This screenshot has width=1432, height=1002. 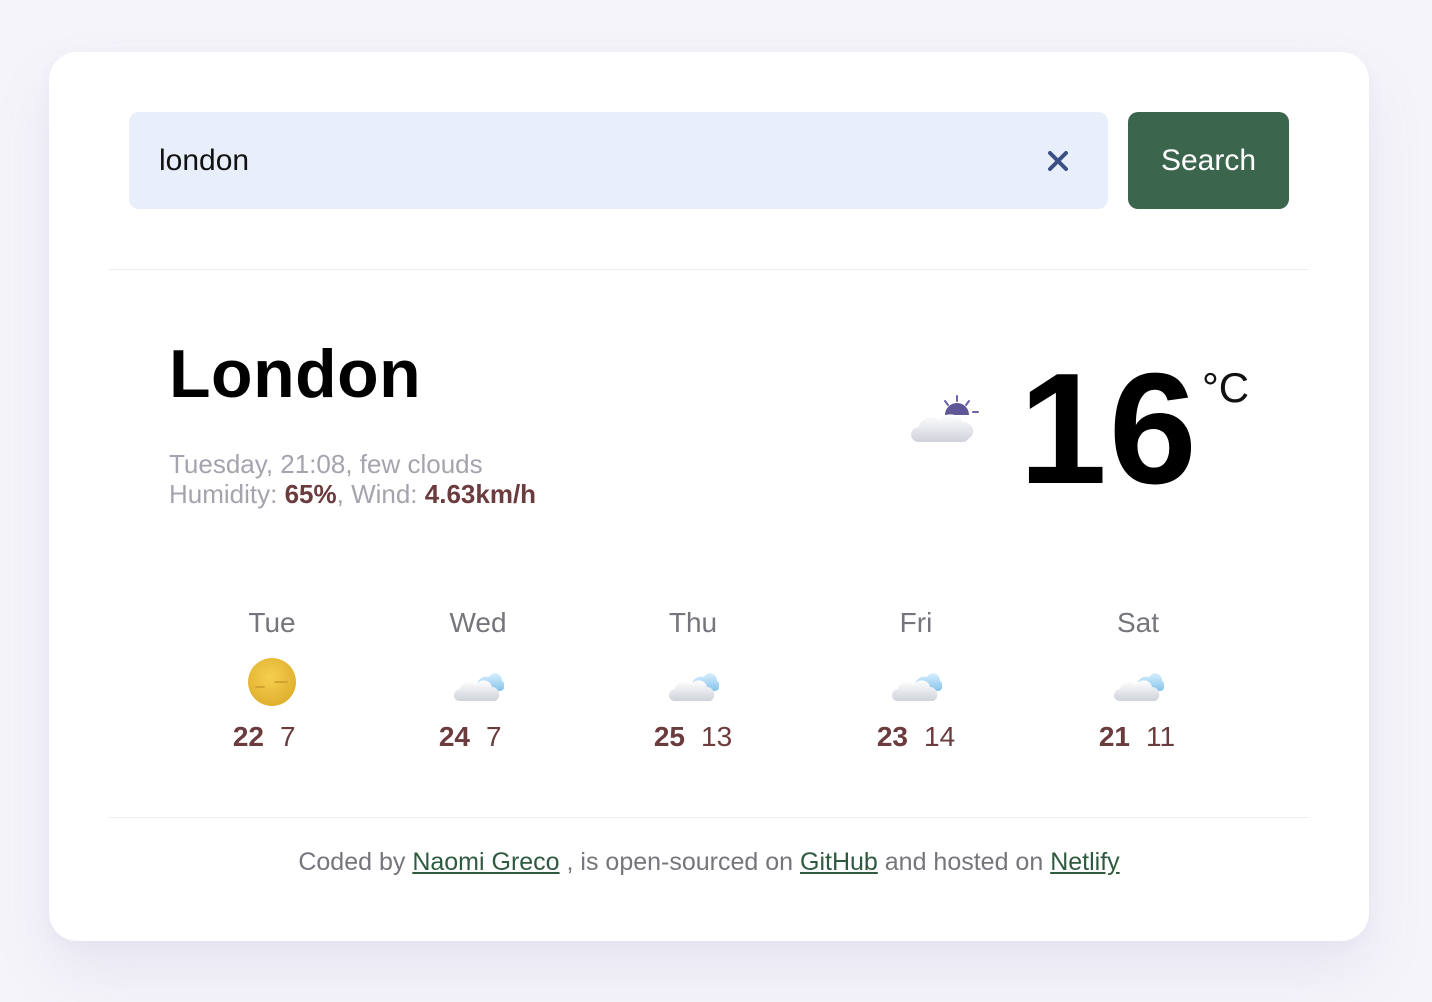 I want to click on forecast-day-sat: Sat 21 11, so click(x=1138, y=680).